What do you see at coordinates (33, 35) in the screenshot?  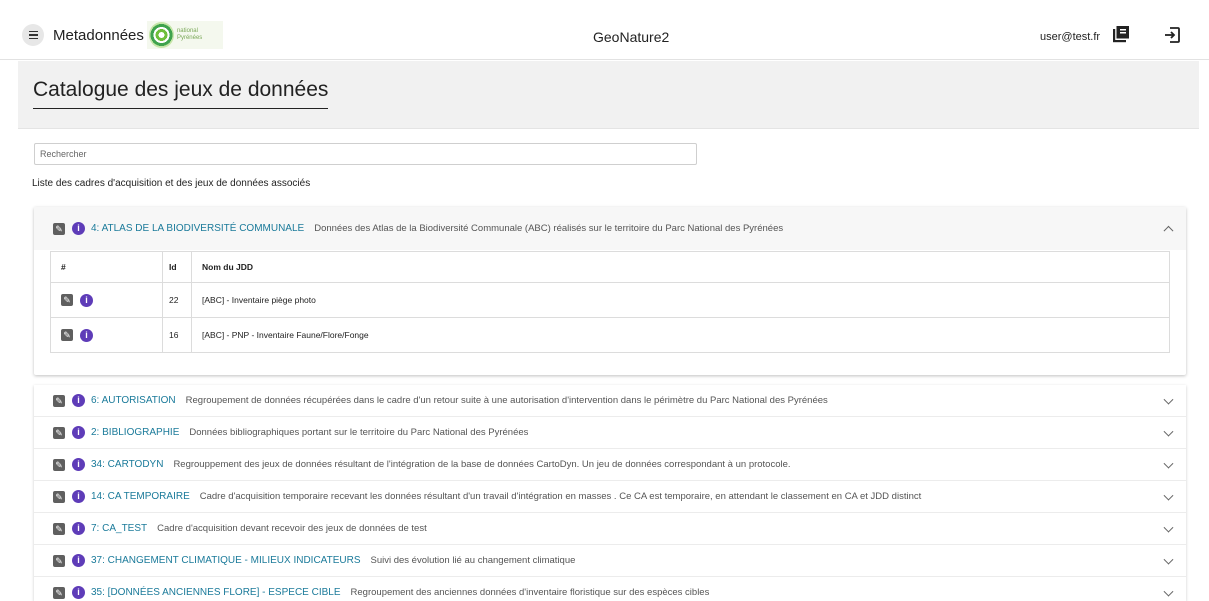 I see `menu-icon` at bounding box center [33, 35].